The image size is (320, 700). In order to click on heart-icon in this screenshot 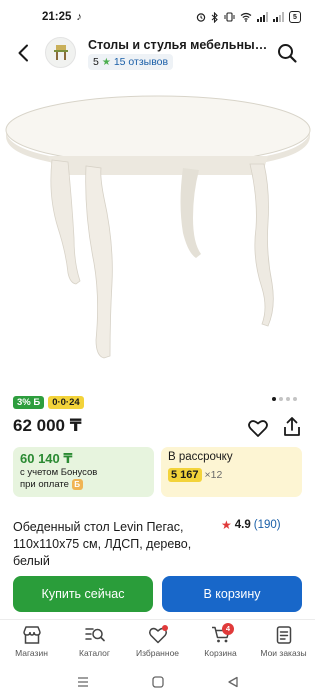, I will do `click(258, 428)`.